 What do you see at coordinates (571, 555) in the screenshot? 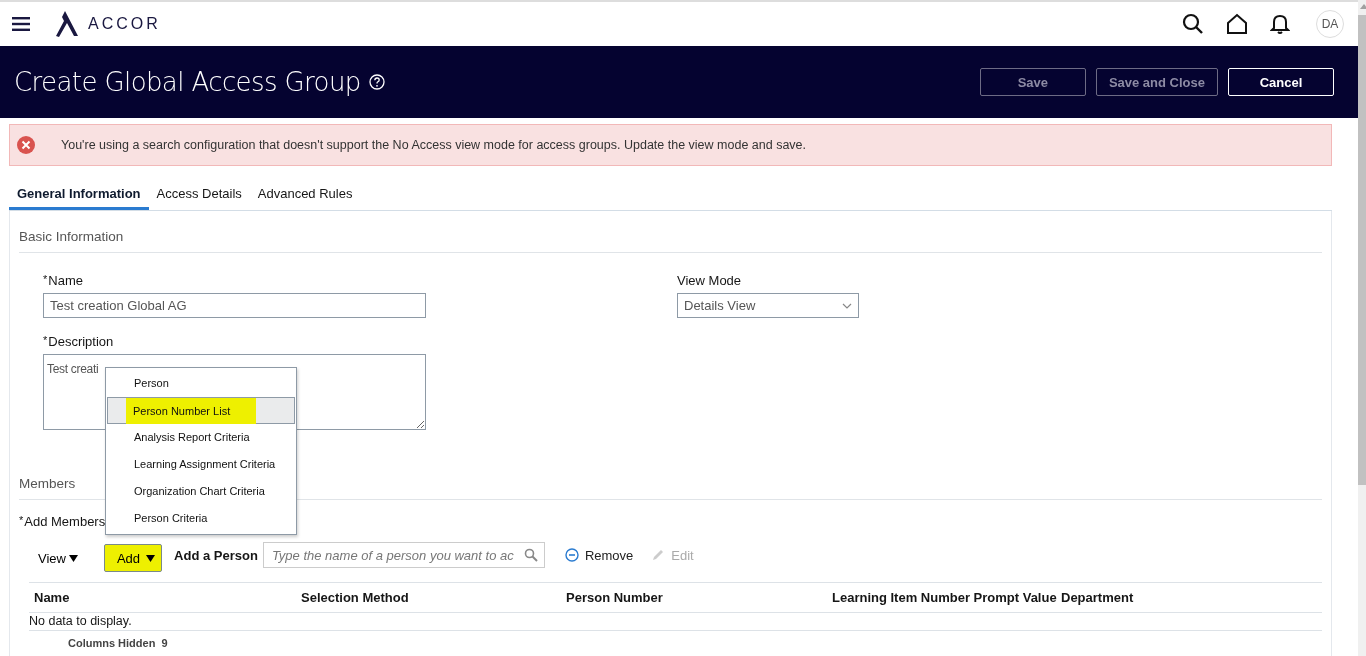
I see `minus-circle-icon` at bounding box center [571, 555].